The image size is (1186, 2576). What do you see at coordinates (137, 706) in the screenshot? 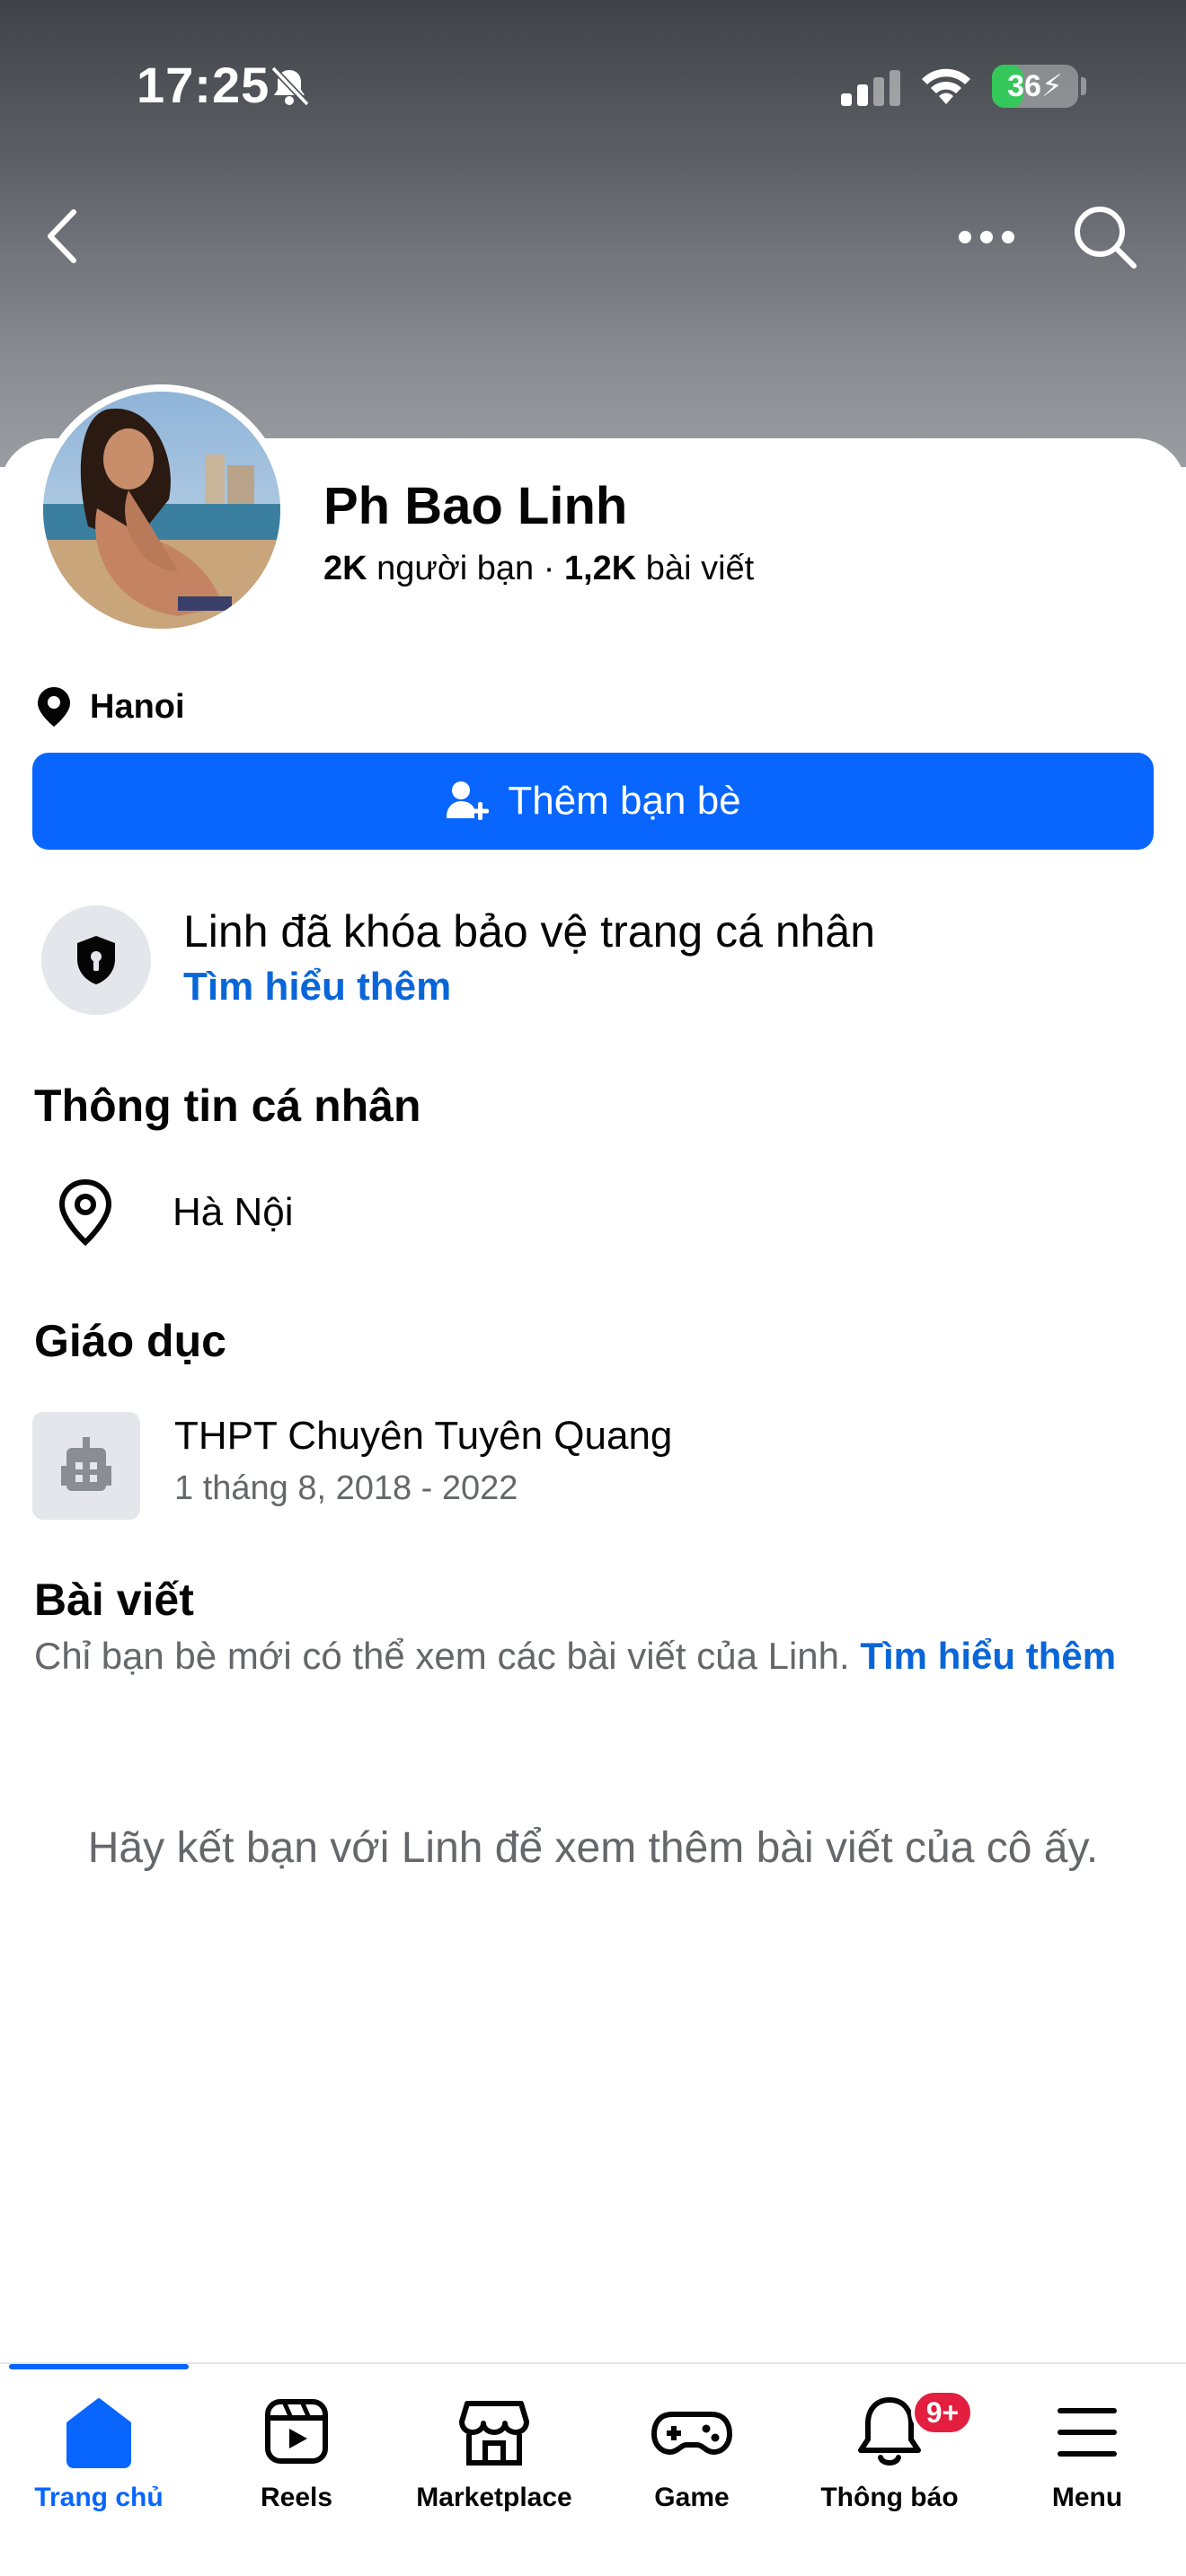
I see `location-text: Hanoi` at bounding box center [137, 706].